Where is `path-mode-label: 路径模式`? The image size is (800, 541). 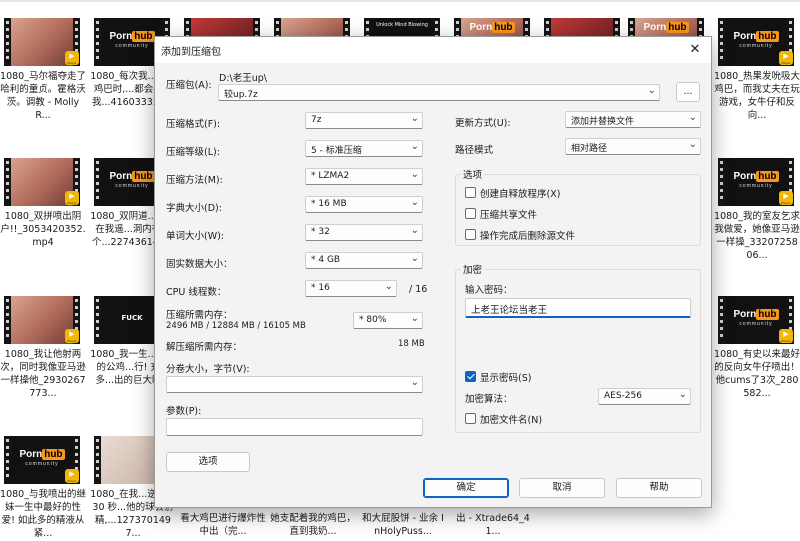 path-mode-label: 路径模式 is located at coordinates (474, 150).